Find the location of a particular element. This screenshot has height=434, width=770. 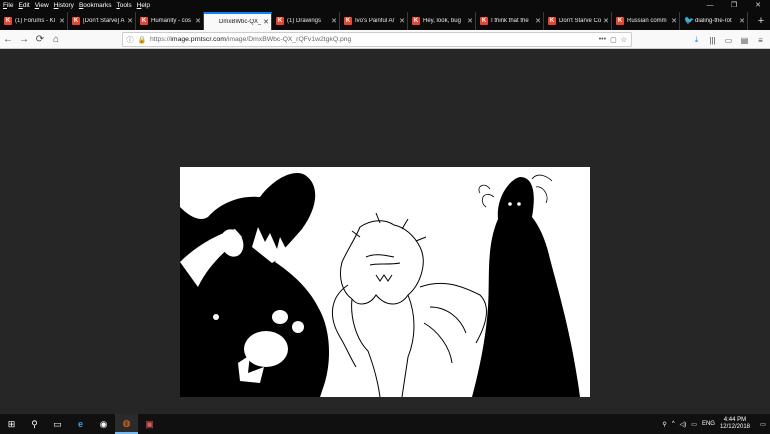

tab-title: [Don't Starve] A is located at coordinates (104, 21).